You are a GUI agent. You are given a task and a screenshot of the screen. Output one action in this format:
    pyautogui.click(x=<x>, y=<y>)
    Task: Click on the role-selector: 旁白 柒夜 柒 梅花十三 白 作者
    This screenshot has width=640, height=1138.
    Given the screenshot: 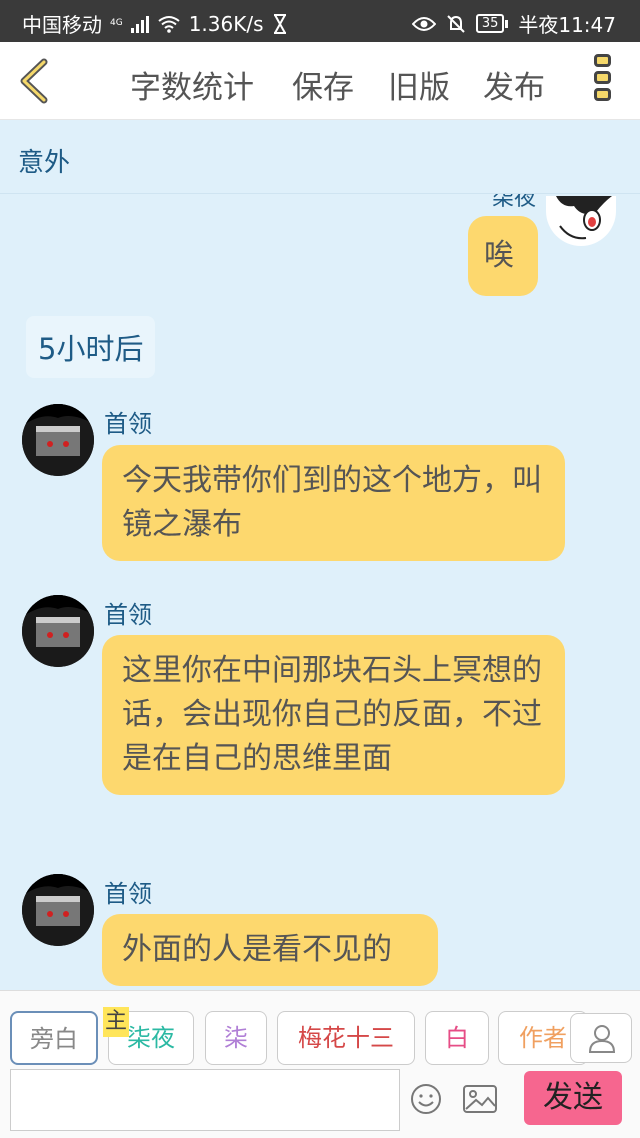 What is the action you would take?
    pyautogui.click(x=320, y=1038)
    